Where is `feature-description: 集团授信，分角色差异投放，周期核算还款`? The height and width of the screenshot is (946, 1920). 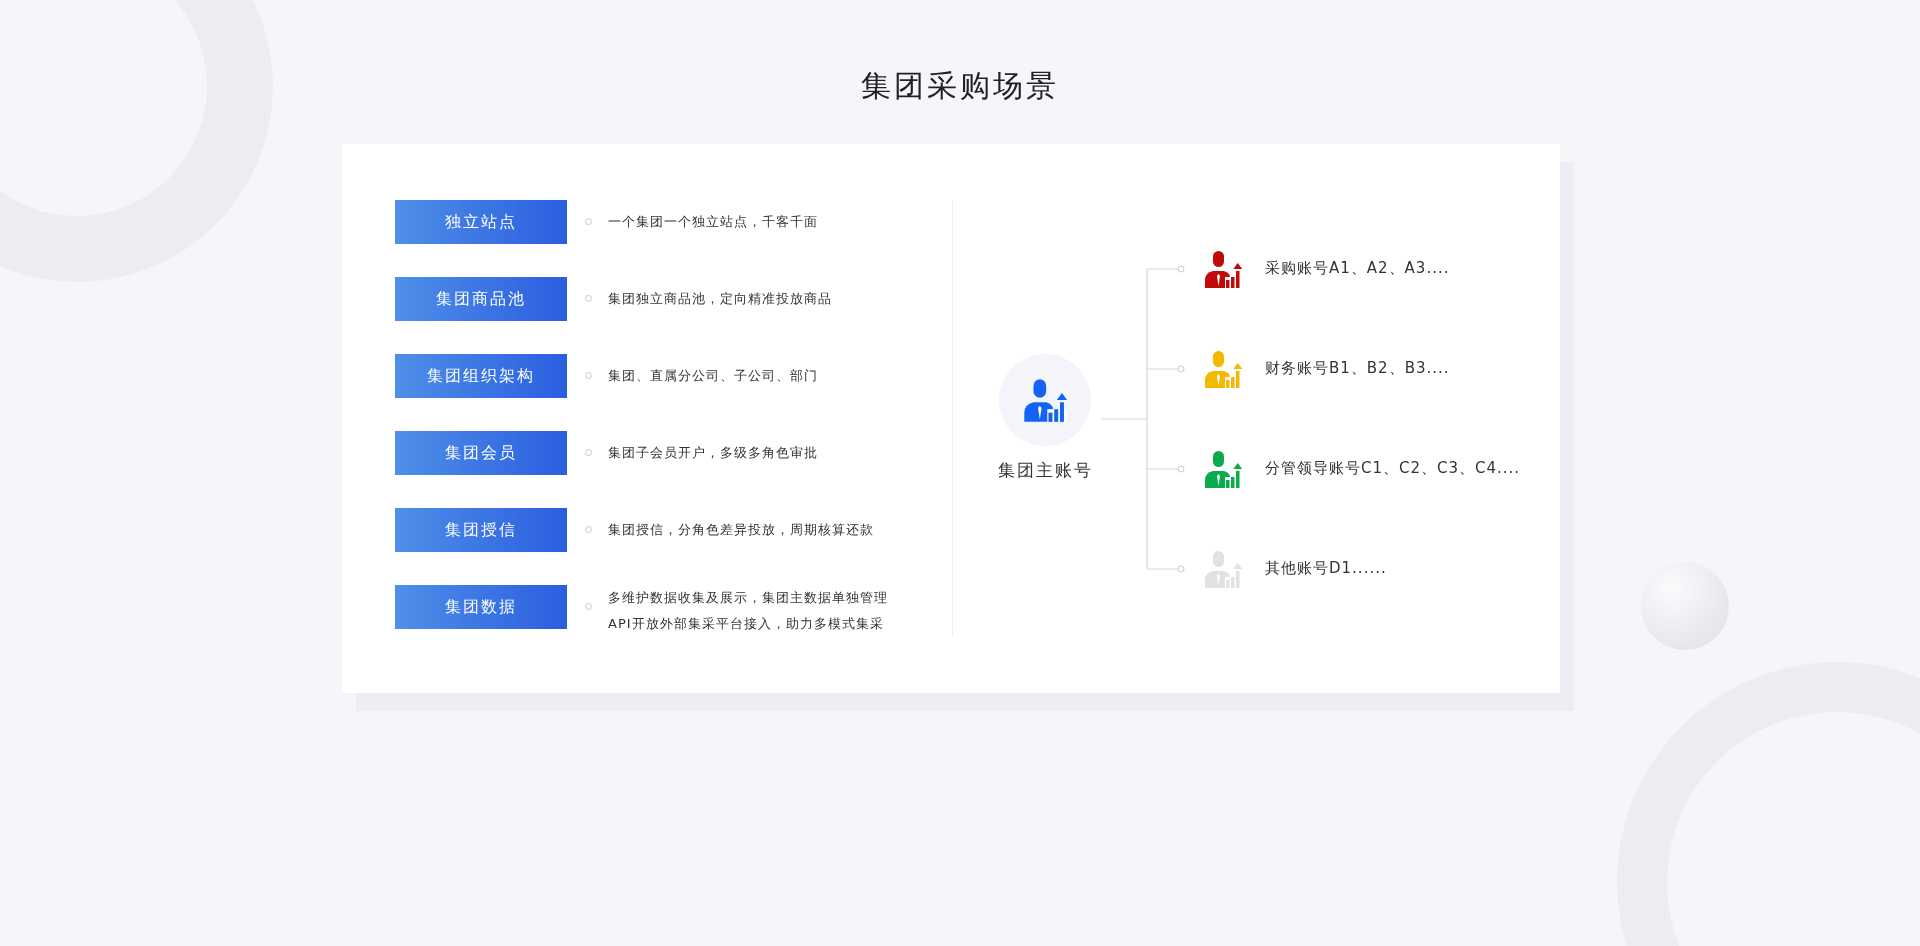
feature-description: 集团授信，分角色差异投放，周期核算还款 is located at coordinates (741, 530).